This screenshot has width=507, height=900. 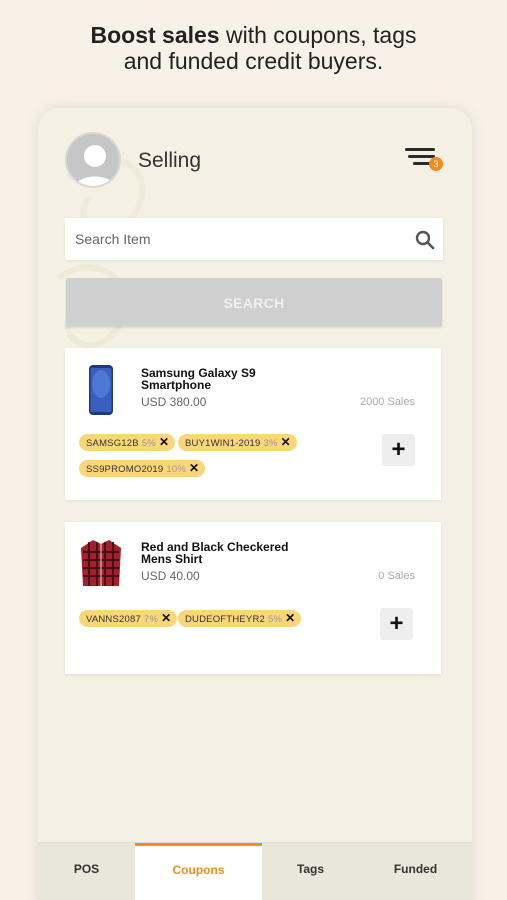 I want to click on coupon-tag: DUDEOFTHEYR2 5% ✕, so click(x=240, y=618).